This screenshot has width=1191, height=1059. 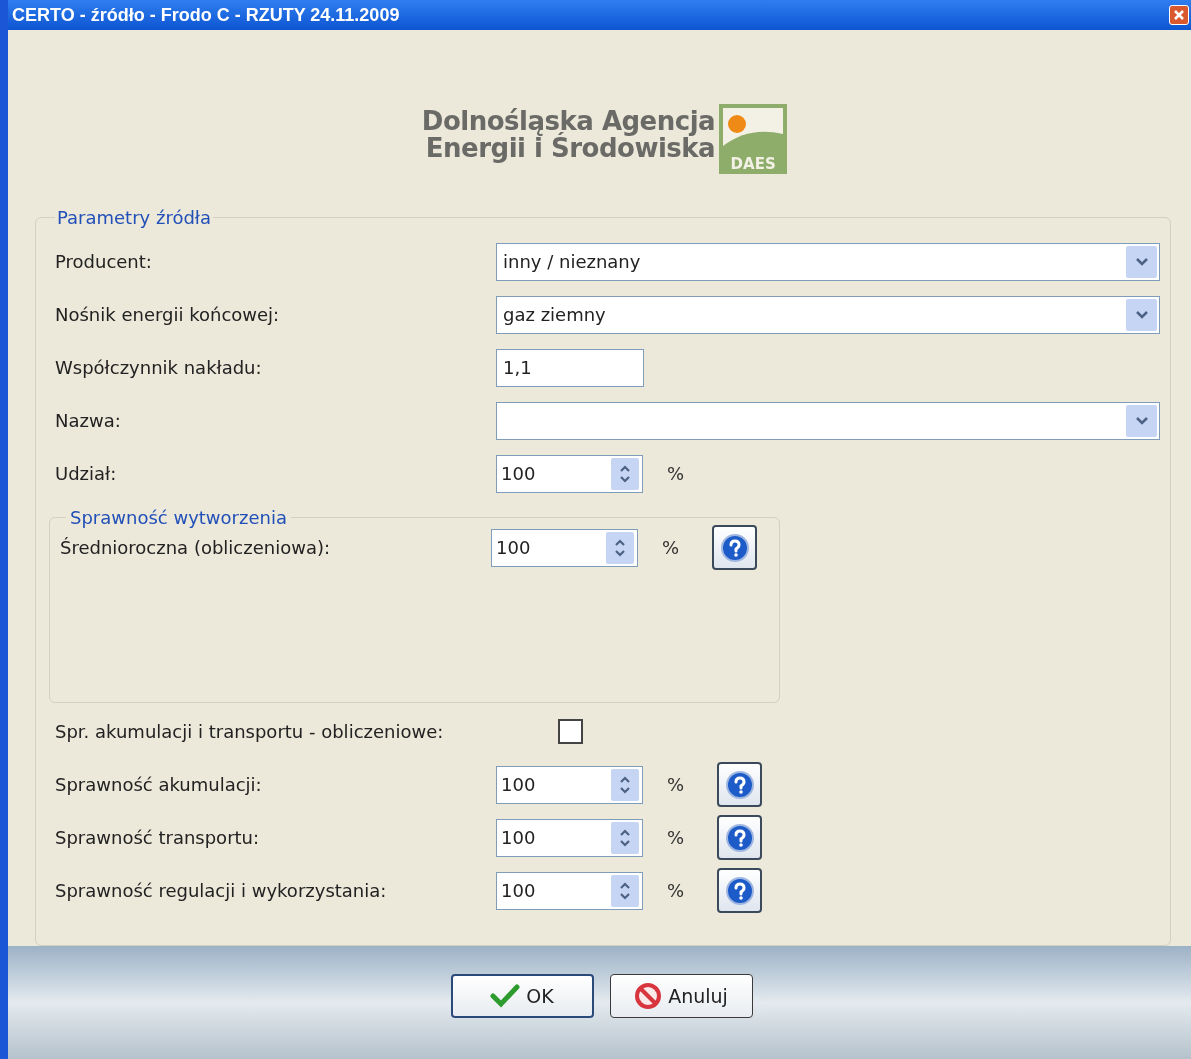 I want to click on field-label: Nazwa:, so click(x=88, y=421).